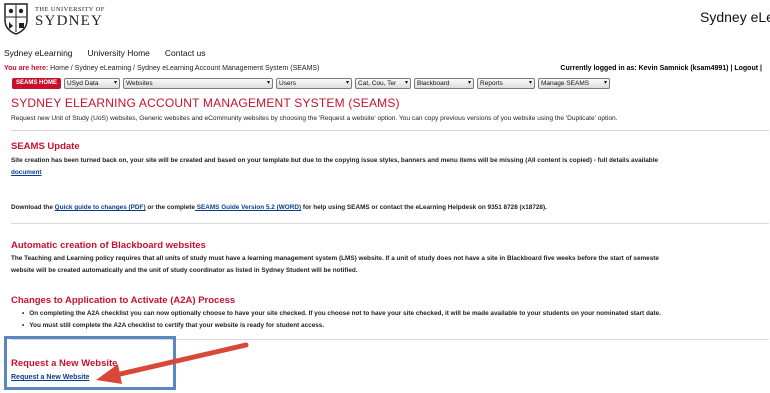  Describe the element at coordinates (385, 22) in the screenshot. I see `page-header: THE UNIVERSITY OF SYDNEY Sydney eLe` at that location.